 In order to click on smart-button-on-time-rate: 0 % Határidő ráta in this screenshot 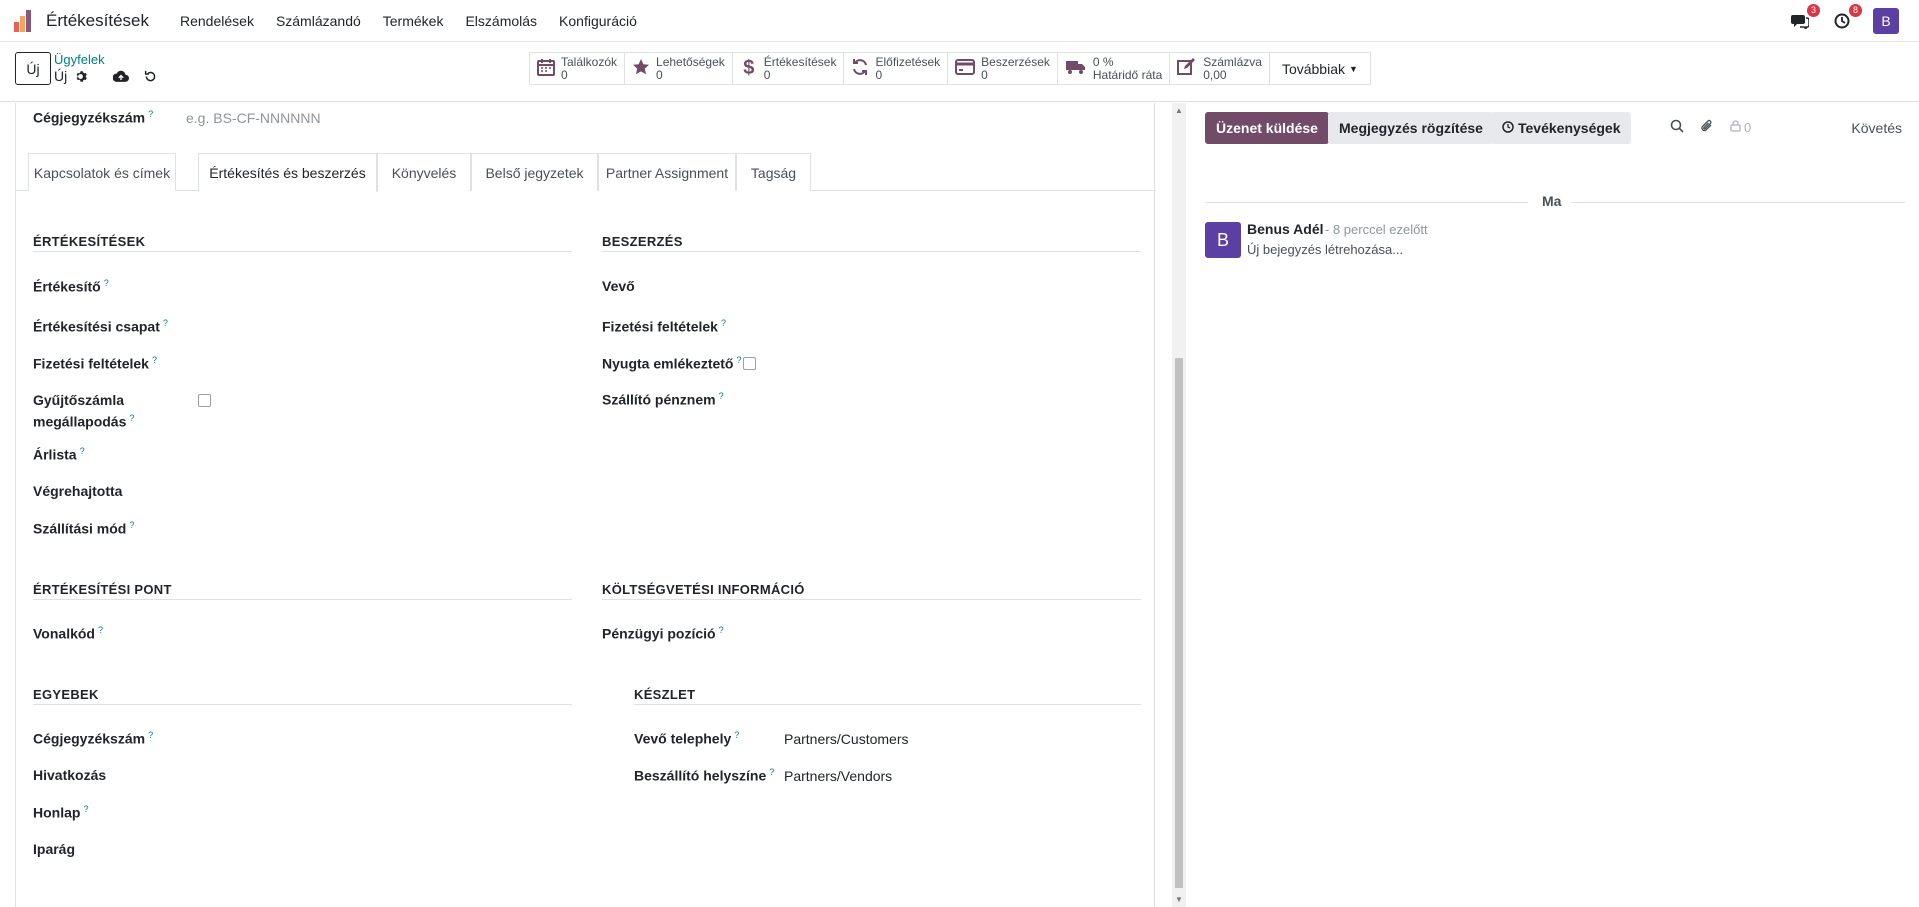, I will do `click(1114, 68)`.